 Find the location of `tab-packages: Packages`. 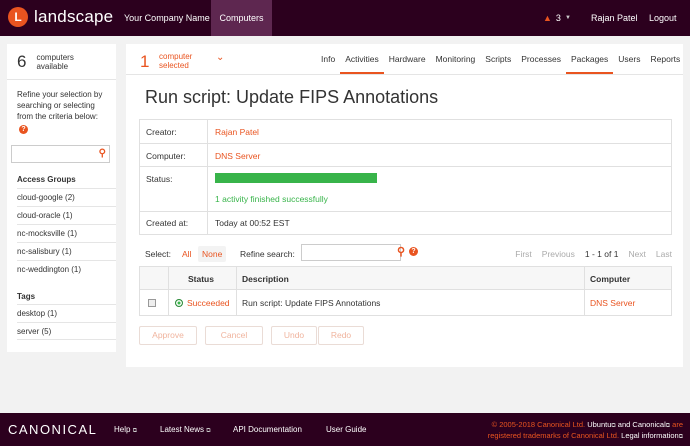

tab-packages: Packages is located at coordinates (589, 59).